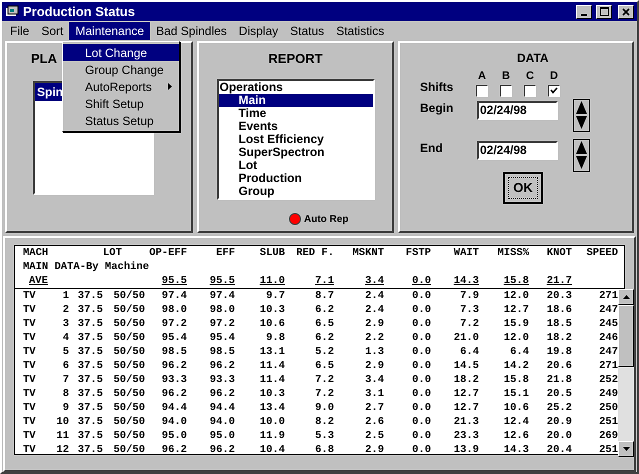 Image resolution: width=639 pixels, height=474 pixels. I want to click on table-cell-text: 97.4, so click(221, 296).